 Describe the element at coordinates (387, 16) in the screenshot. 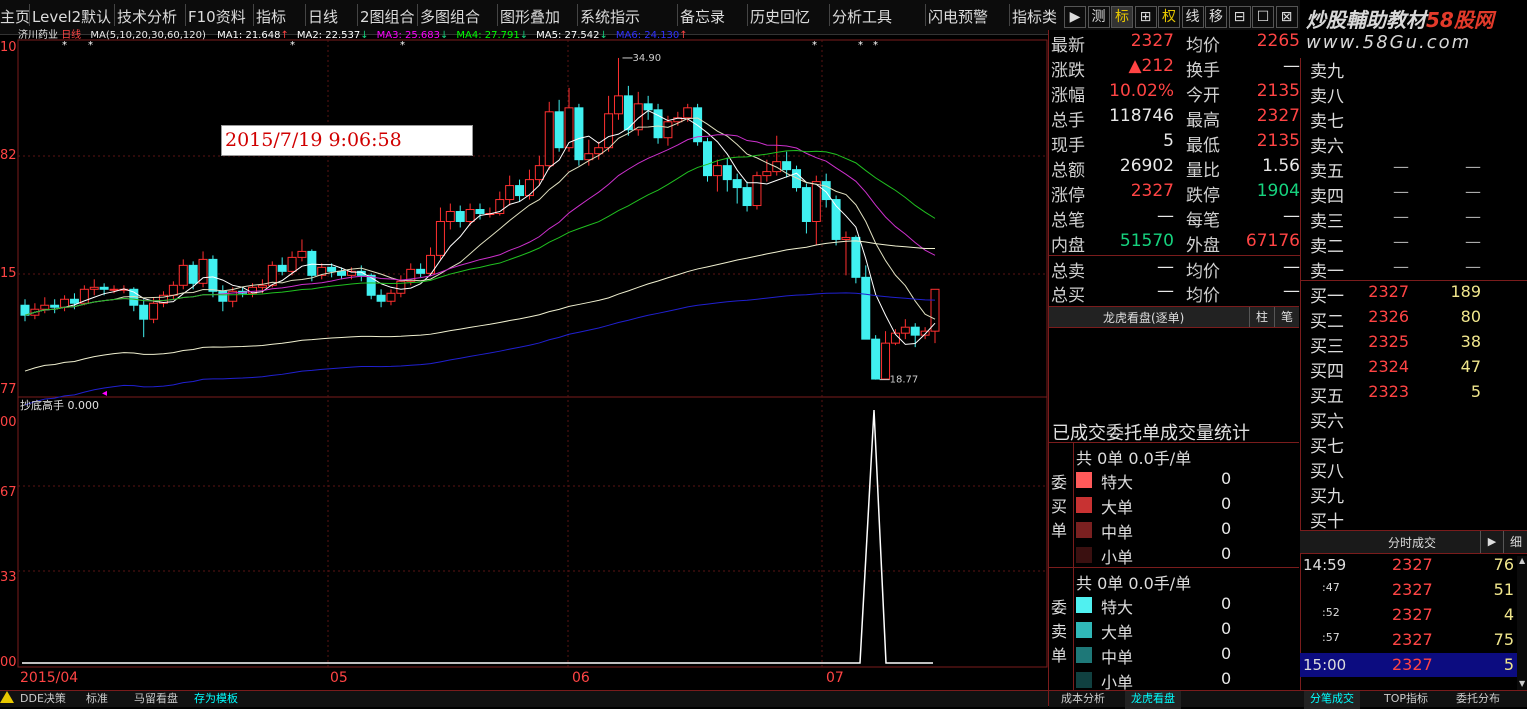

I see `menu-item-6: 2图组合` at that location.